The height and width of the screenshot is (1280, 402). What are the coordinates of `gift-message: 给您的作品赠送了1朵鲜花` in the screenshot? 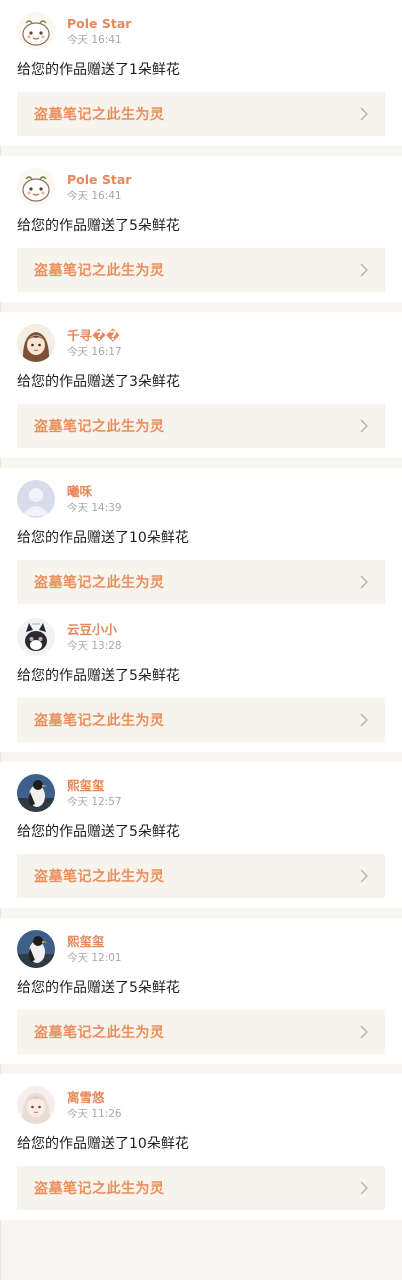 It's located at (98, 70).